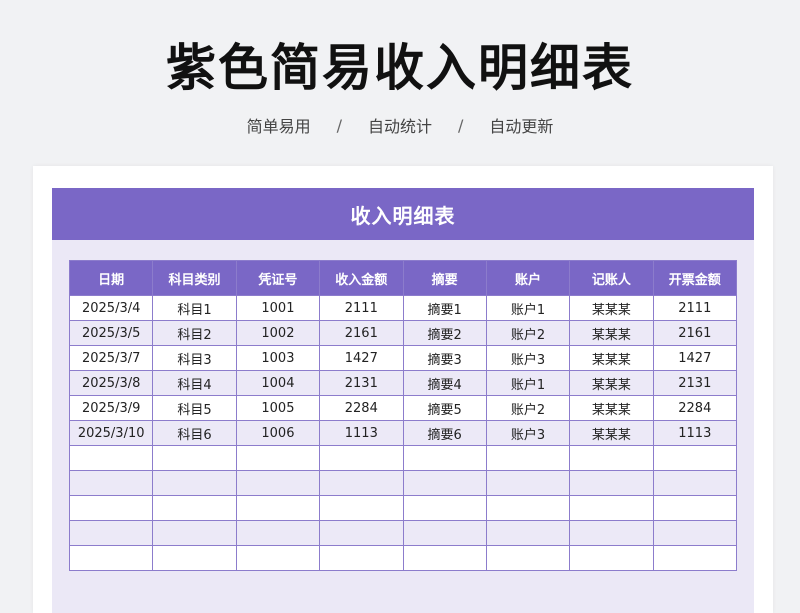  Describe the element at coordinates (444, 433) in the screenshot. I see `table-cell: 摘要6` at that location.